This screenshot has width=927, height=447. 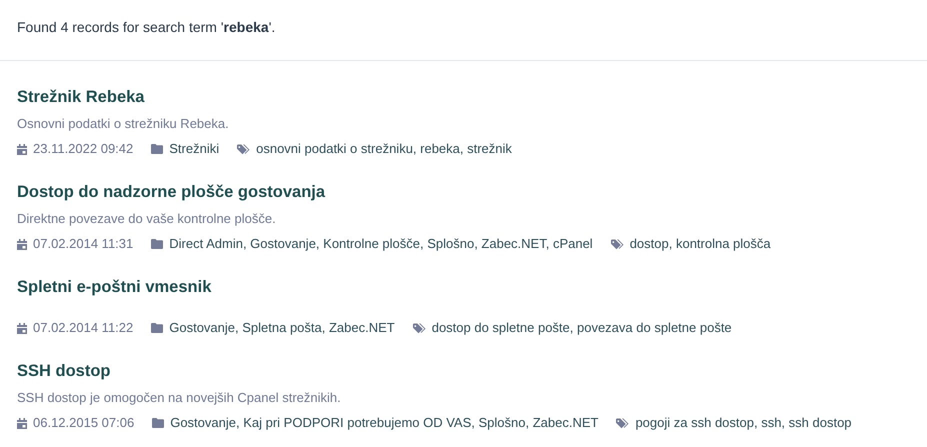 I want to click on result-description: Osnovni podatki o strežniku Rebeka., so click(x=123, y=123).